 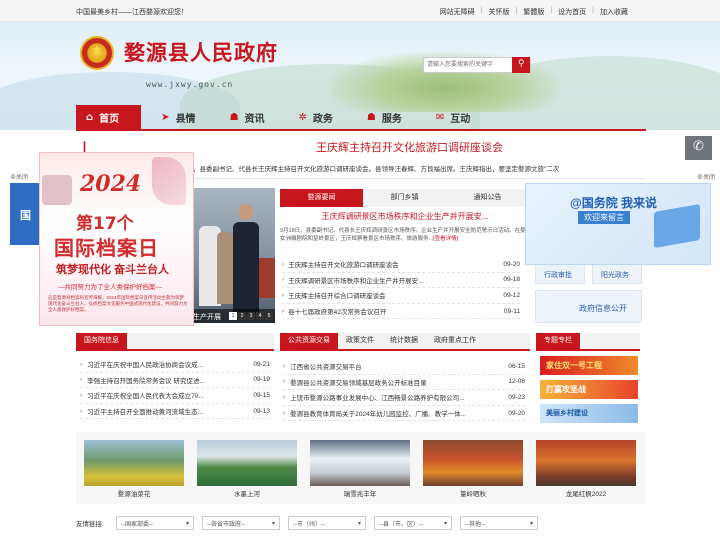 I want to click on list-item: › 王庆辉主持召开综合口调研座谈会 09-12, so click(x=401, y=296).